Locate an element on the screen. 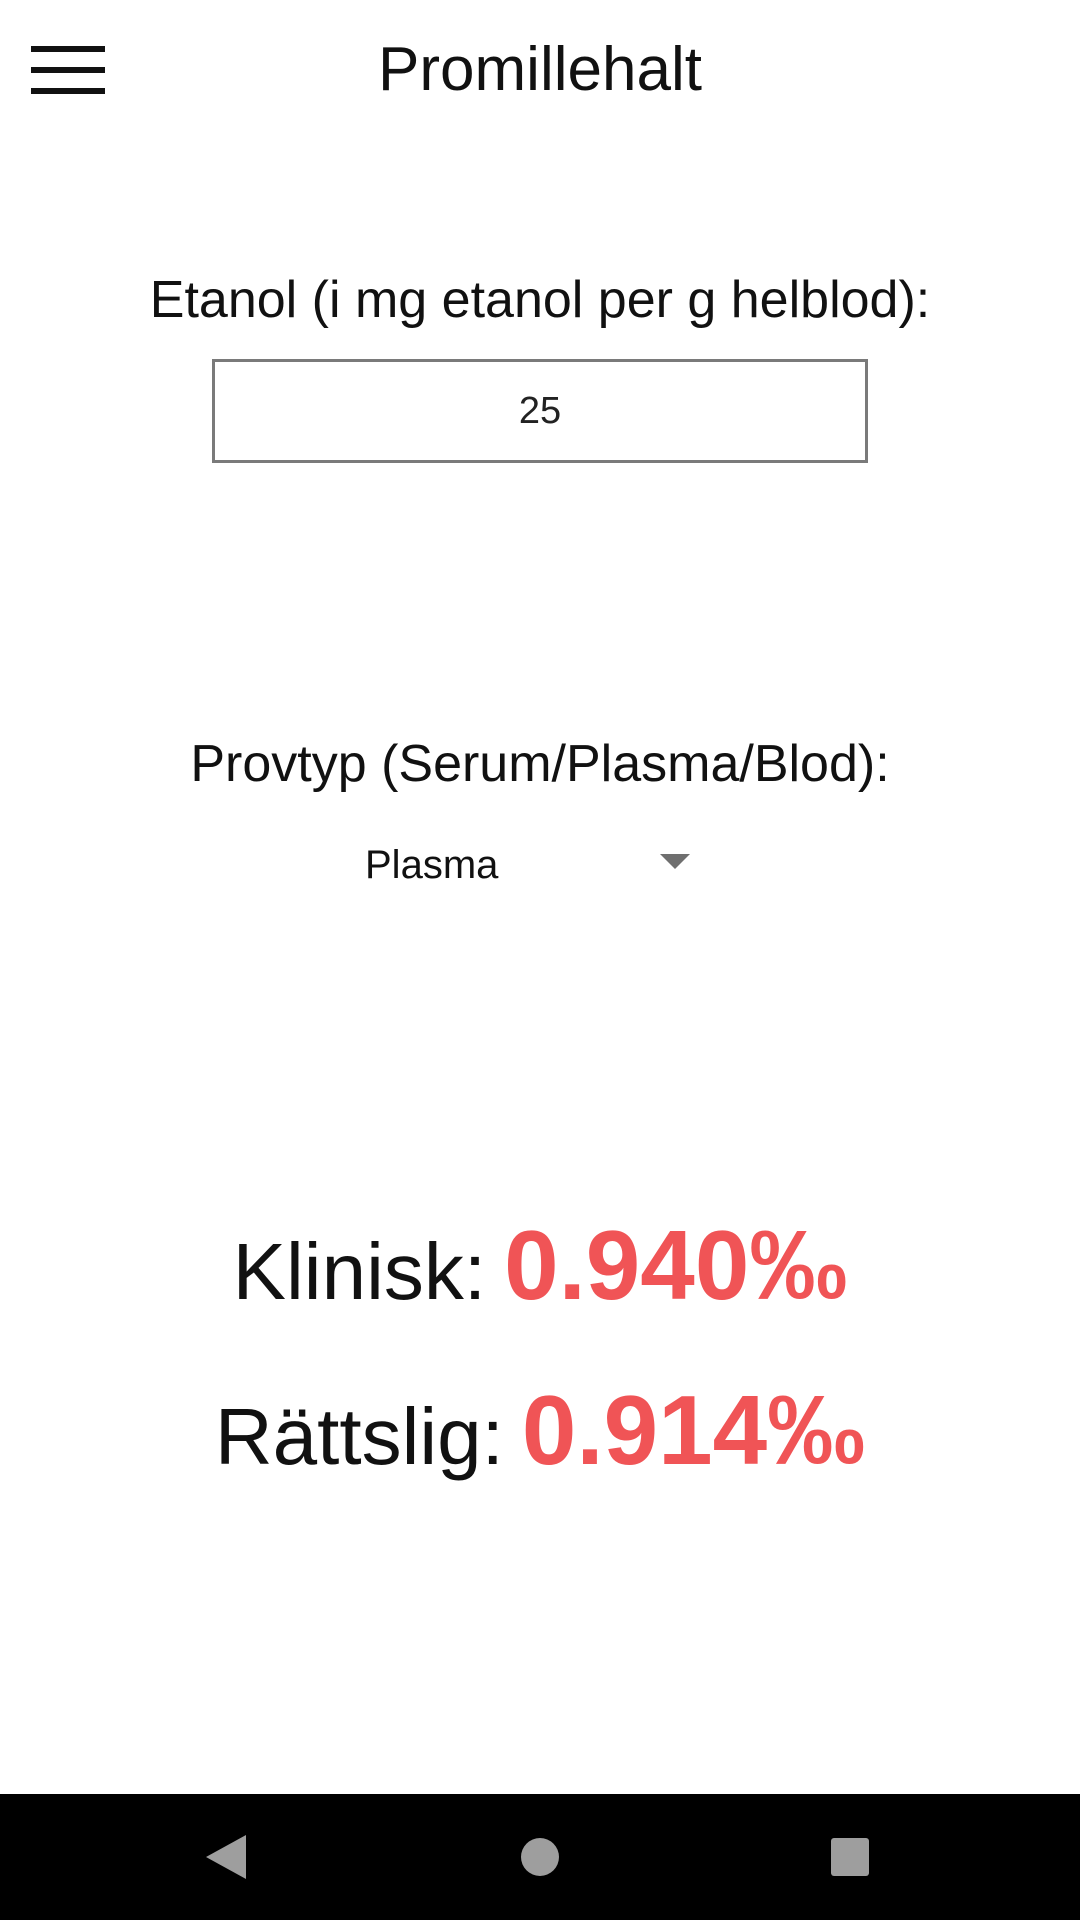  menu-button is located at coordinates (68, 70).